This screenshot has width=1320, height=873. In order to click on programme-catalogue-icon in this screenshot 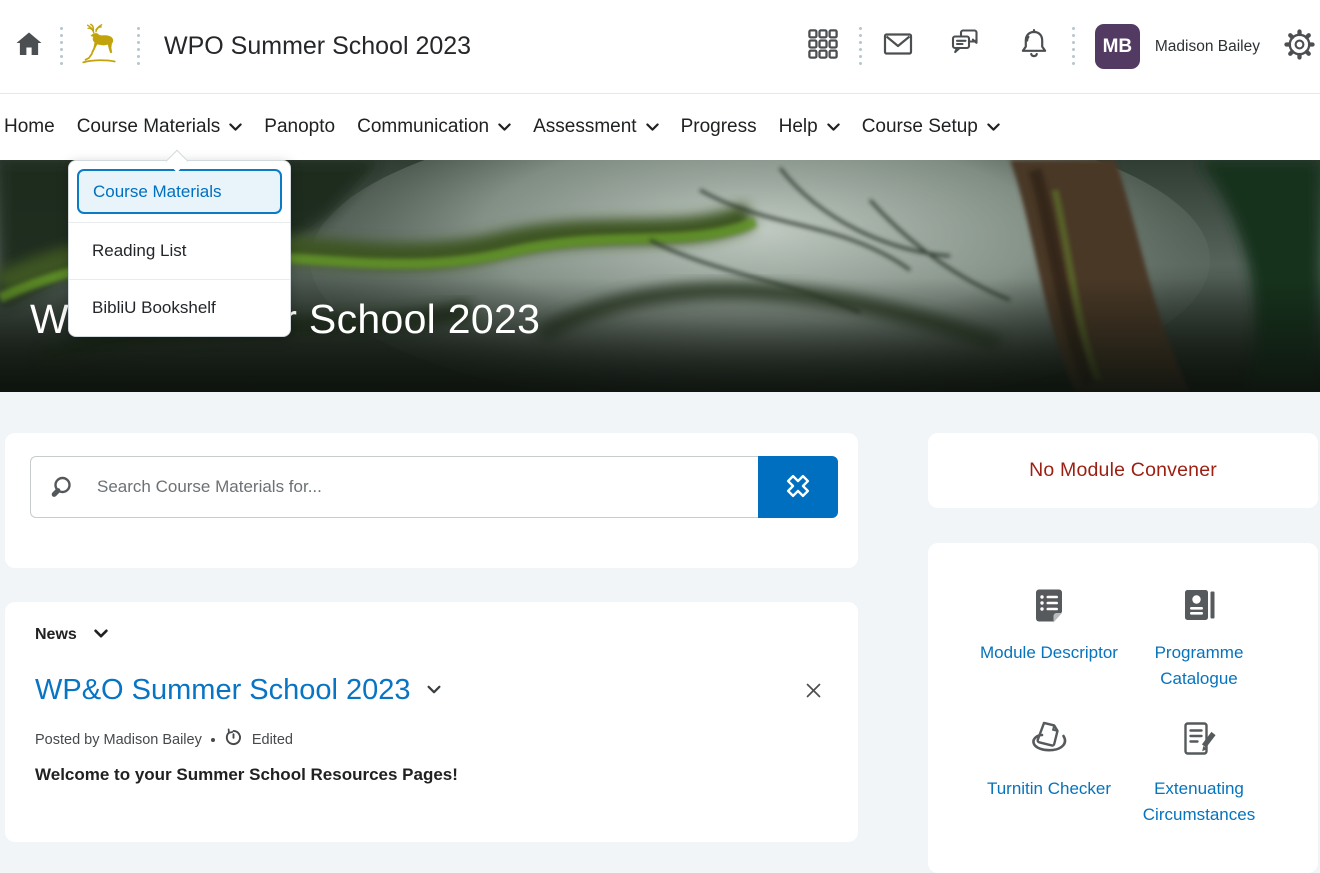, I will do `click(1199, 607)`.